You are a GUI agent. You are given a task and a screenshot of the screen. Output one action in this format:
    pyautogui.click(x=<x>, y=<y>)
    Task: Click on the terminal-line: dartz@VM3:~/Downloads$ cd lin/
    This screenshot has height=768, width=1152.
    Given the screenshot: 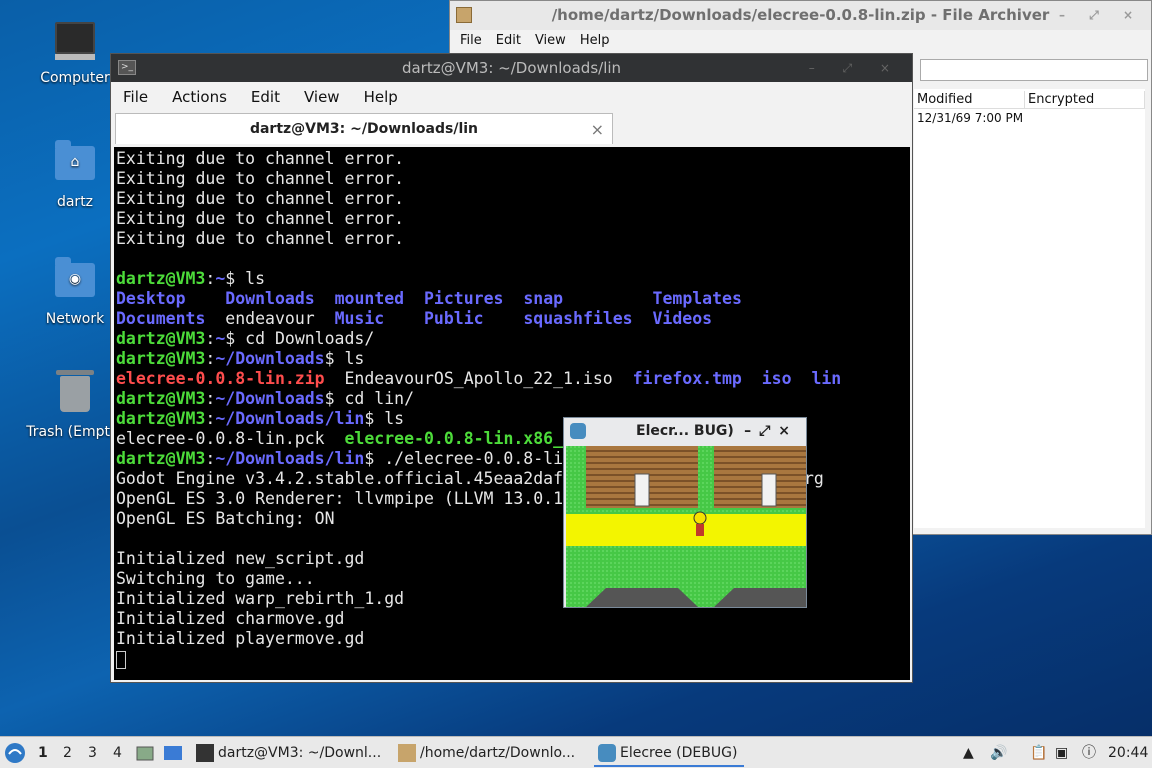 What is the action you would take?
    pyautogui.click(x=265, y=398)
    